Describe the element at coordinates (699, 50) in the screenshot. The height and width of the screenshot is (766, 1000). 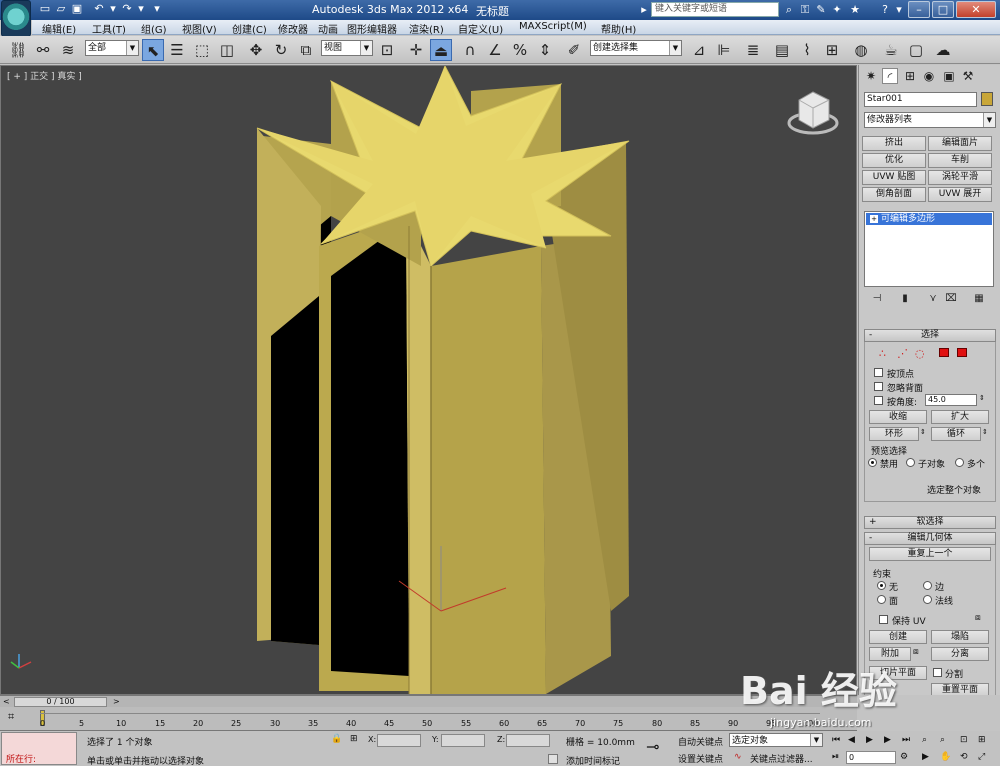
I see `mirror-icon: ⊿` at that location.